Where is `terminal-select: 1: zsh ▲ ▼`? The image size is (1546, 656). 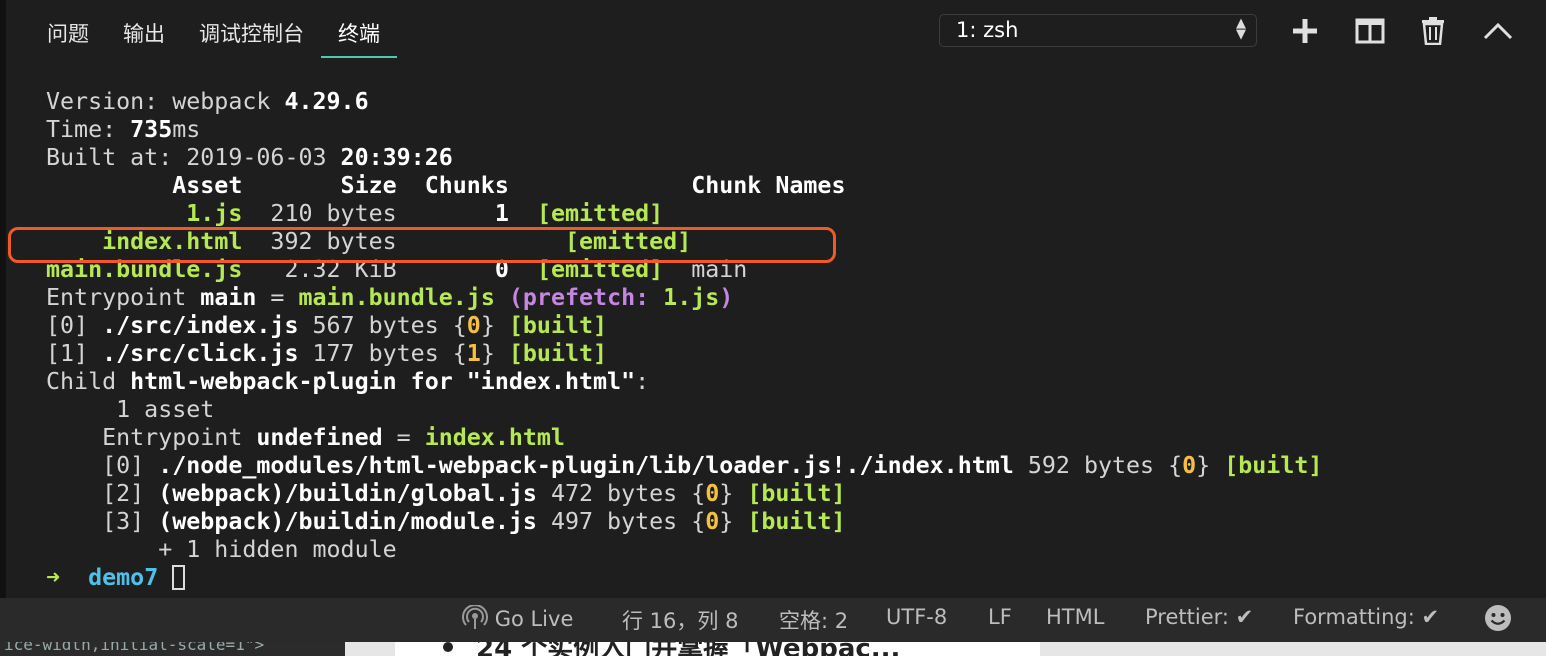 terminal-select: 1: zsh ▲ ▼ is located at coordinates (1098, 30).